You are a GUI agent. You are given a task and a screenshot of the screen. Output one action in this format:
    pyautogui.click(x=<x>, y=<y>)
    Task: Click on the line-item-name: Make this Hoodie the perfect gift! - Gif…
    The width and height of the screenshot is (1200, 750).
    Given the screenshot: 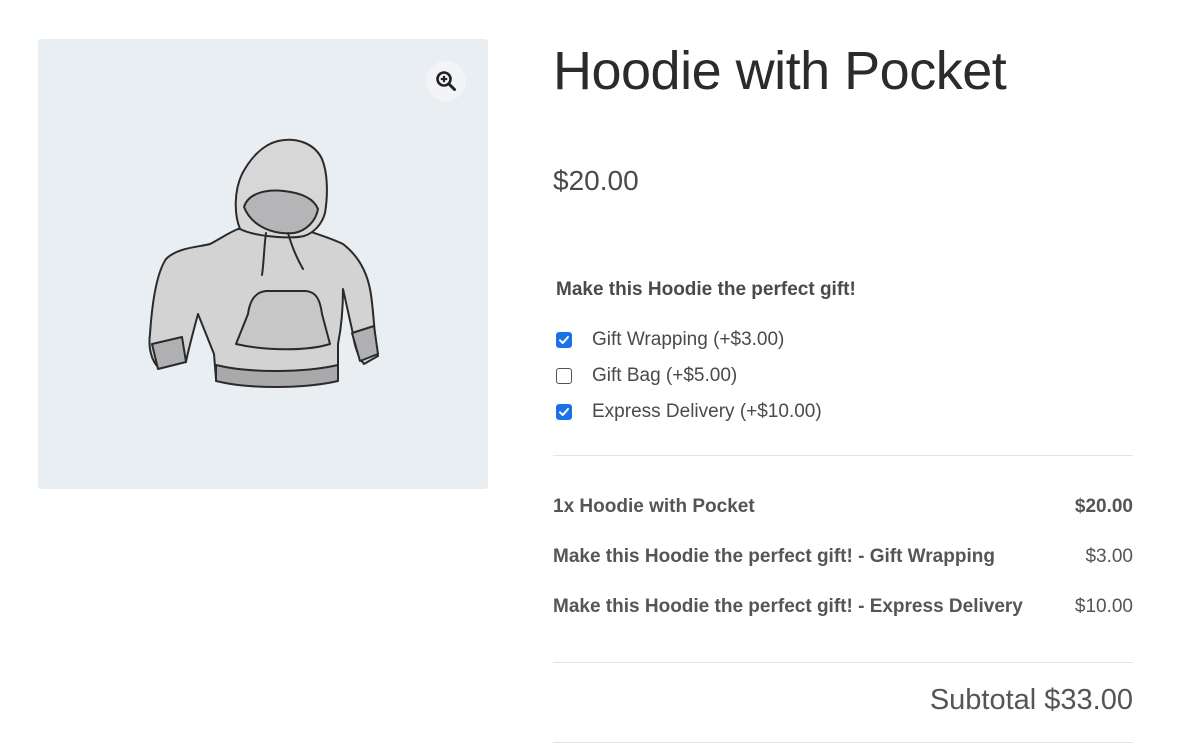 What is the action you would take?
    pyautogui.click(x=774, y=556)
    